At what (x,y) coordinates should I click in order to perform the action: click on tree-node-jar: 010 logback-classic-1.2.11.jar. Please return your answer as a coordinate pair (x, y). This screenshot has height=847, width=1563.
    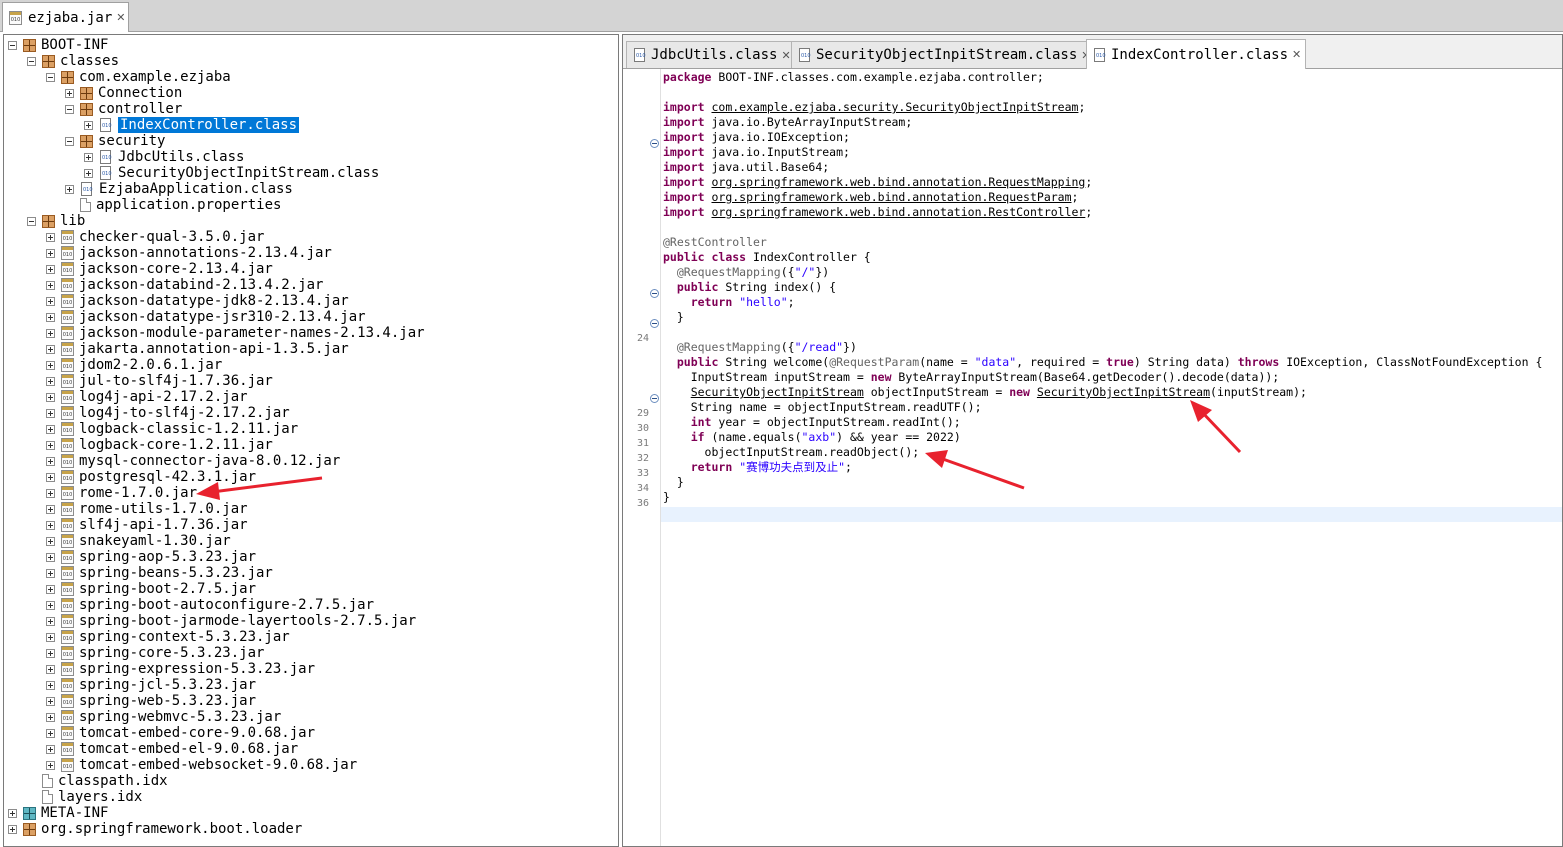
    Looking at the image, I should click on (172, 429).